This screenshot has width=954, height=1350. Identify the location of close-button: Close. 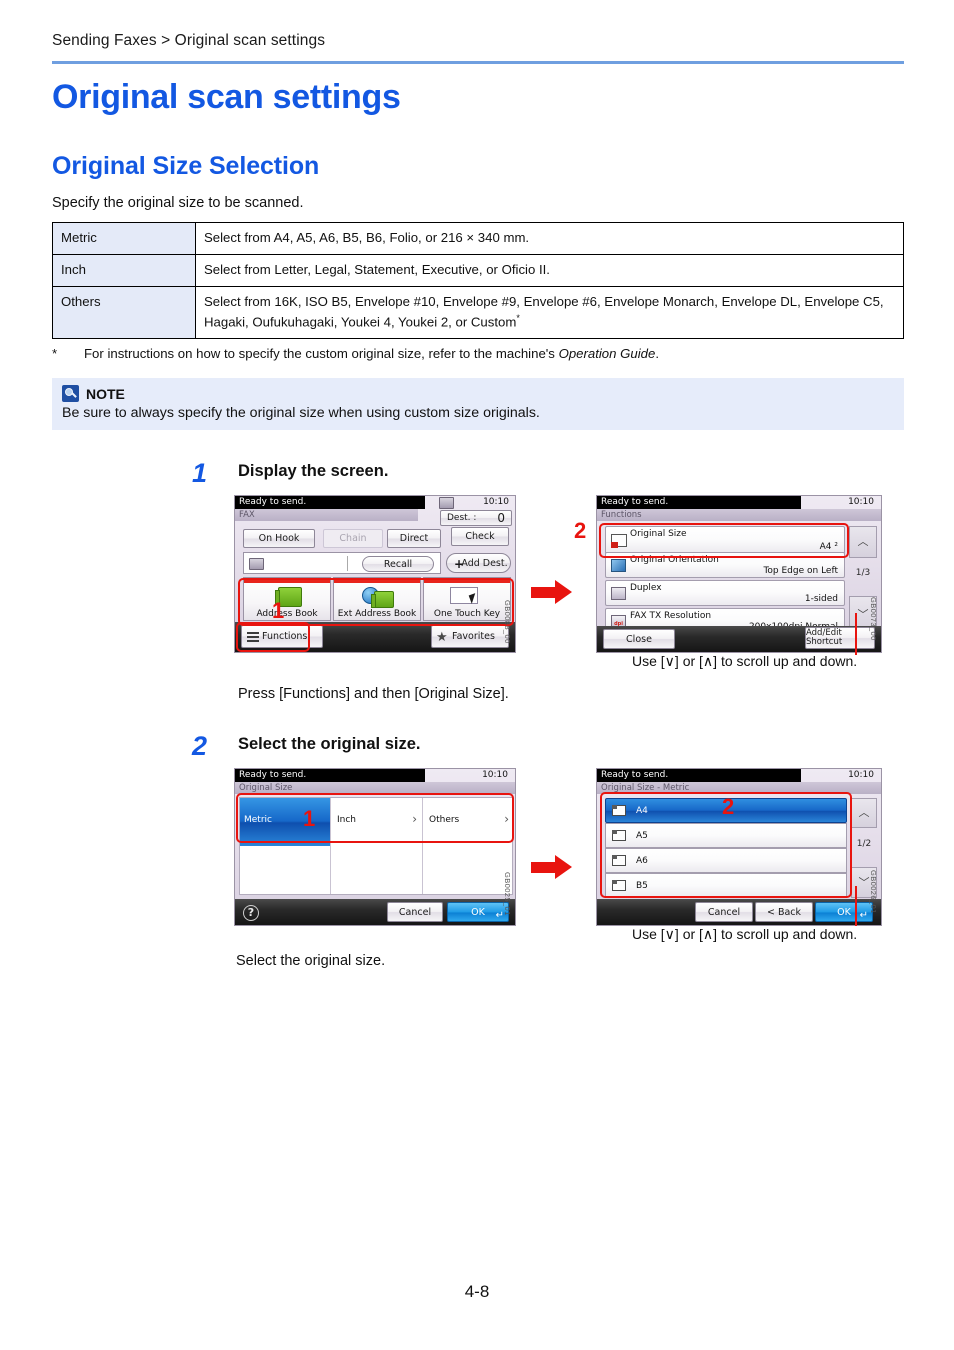
(639, 639).